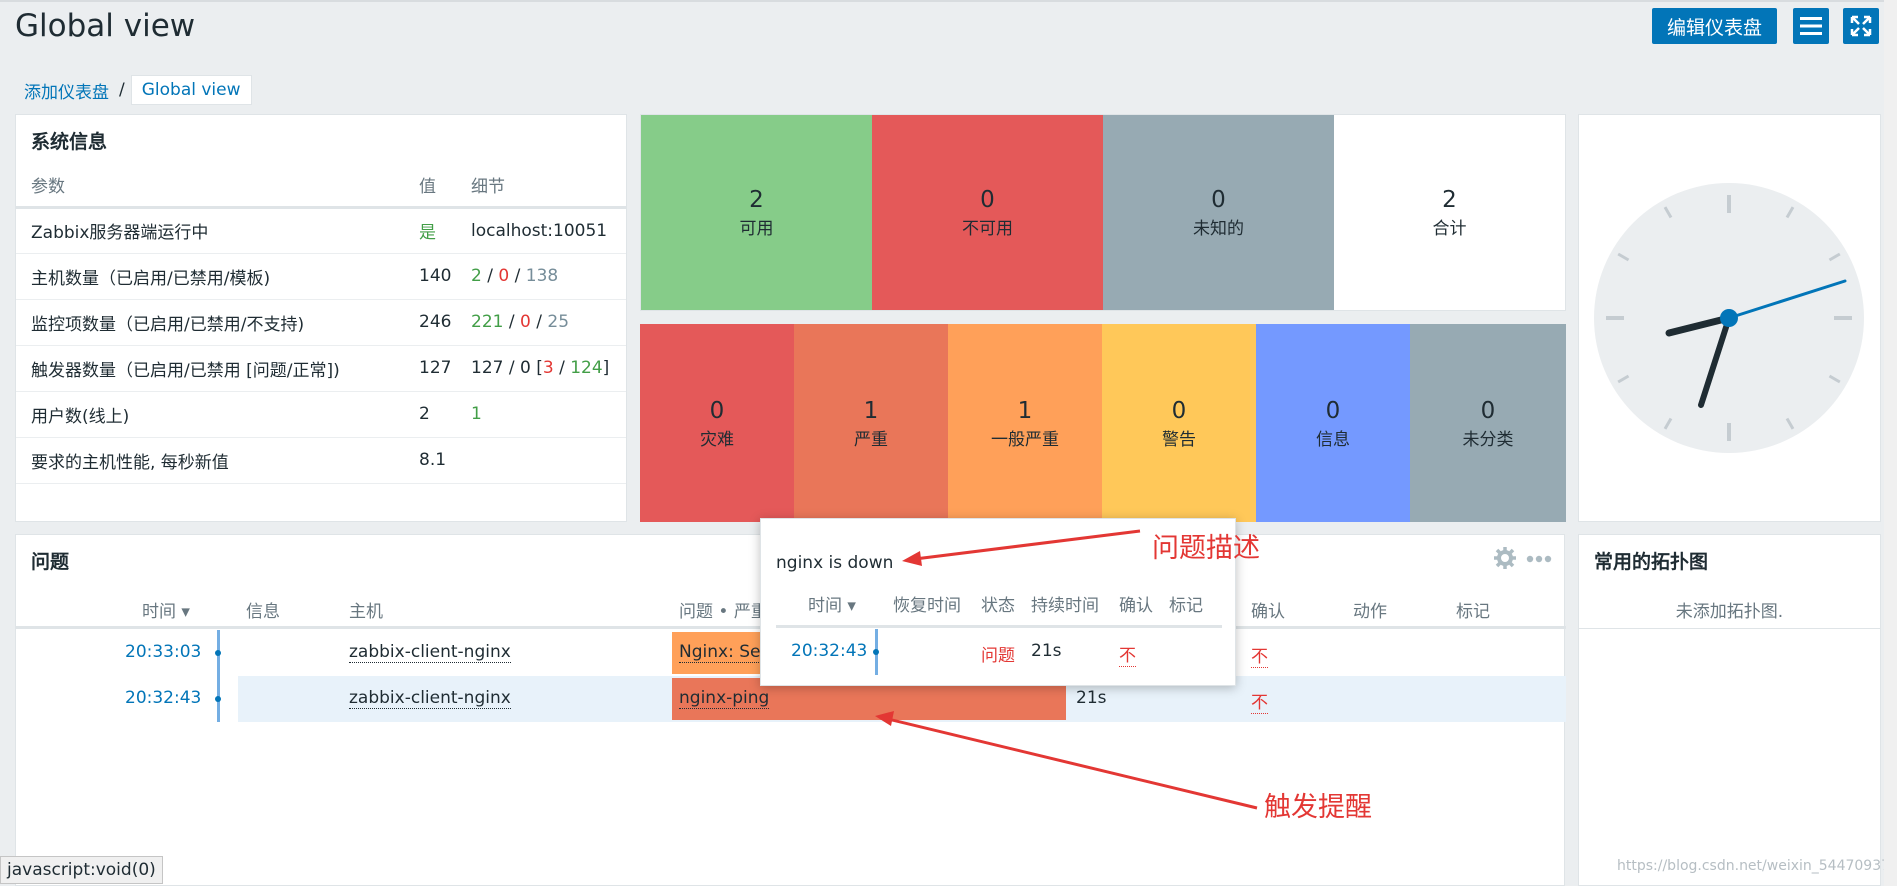 This screenshot has height=886, width=1897. I want to click on scrollbar, so click(1890, 443).